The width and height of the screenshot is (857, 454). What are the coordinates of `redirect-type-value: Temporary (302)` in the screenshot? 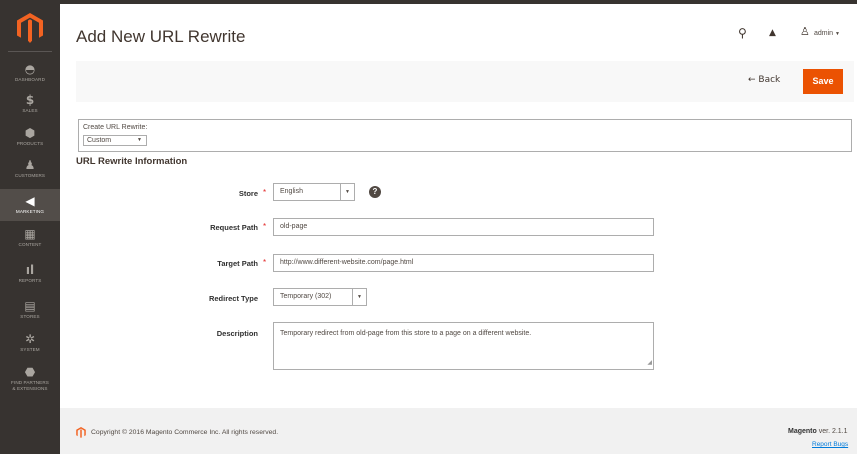 It's located at (306, 296).